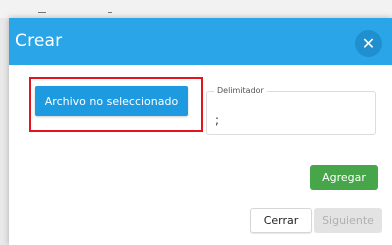  What do you see at coordinates (281, 220) in the screenshot?
I see `close-dialog-button: Cerrar` at bounding box center [281, 220].